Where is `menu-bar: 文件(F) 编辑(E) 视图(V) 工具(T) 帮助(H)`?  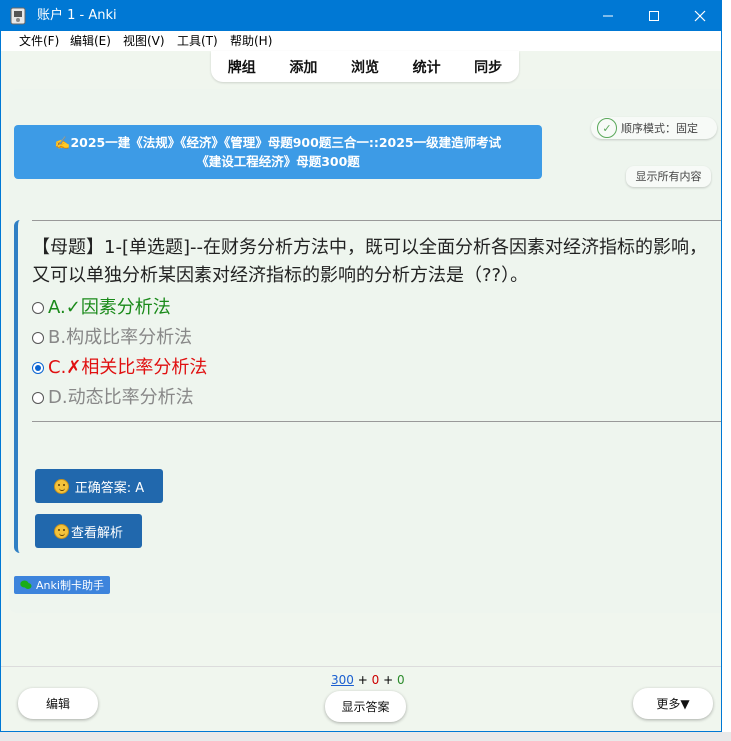 menu-bar: 文件(F) 编辑(E) 视图(V) 工具(T) 帮助(H) is located at coordinates (361, 41).